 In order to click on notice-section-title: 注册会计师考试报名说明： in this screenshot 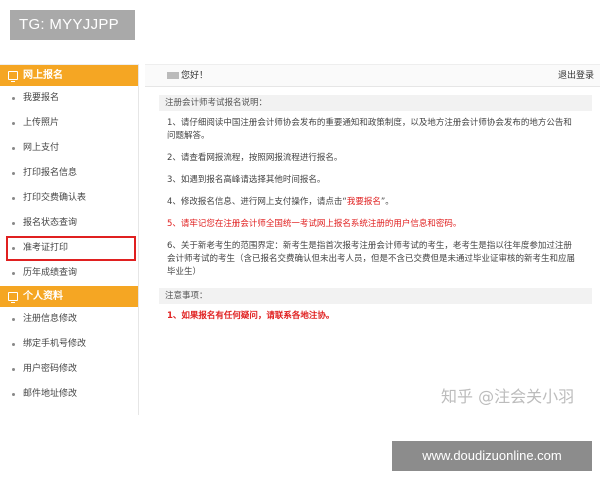, I will do `click(375, 103)`.